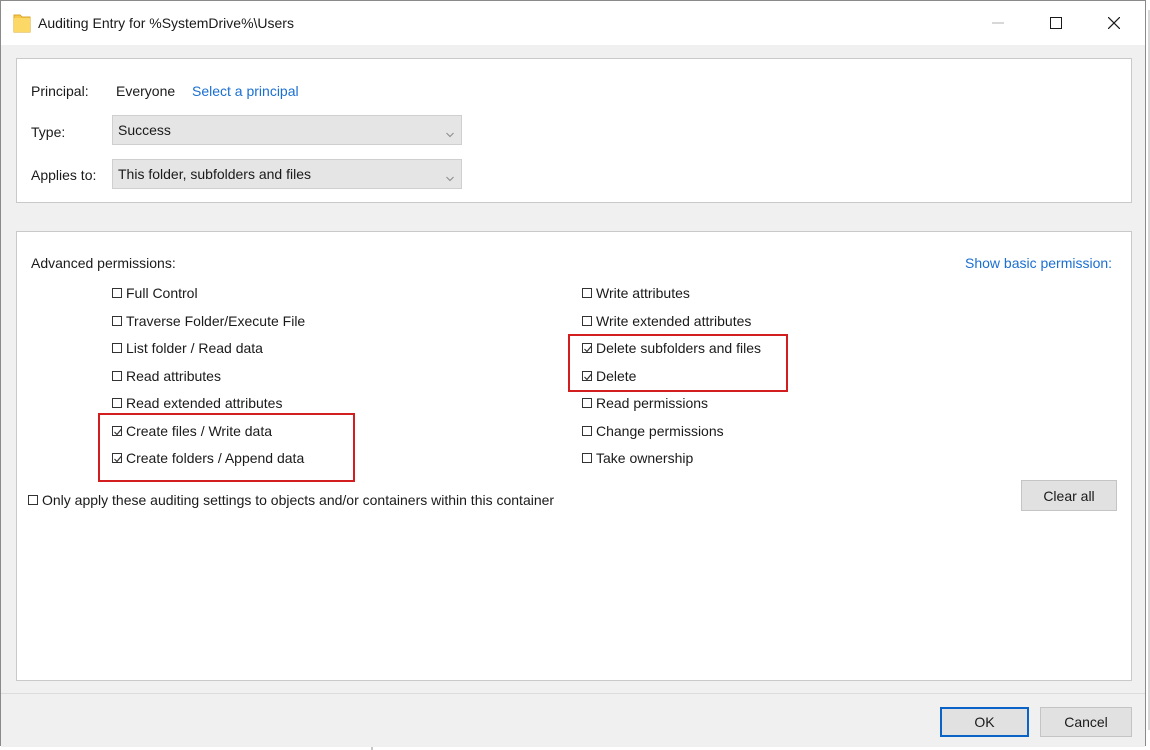  What do you see at coordinates (64, 175) in the screenshot?
I see `applies-to-label: Applies to:` at bounding box center [64, 175].